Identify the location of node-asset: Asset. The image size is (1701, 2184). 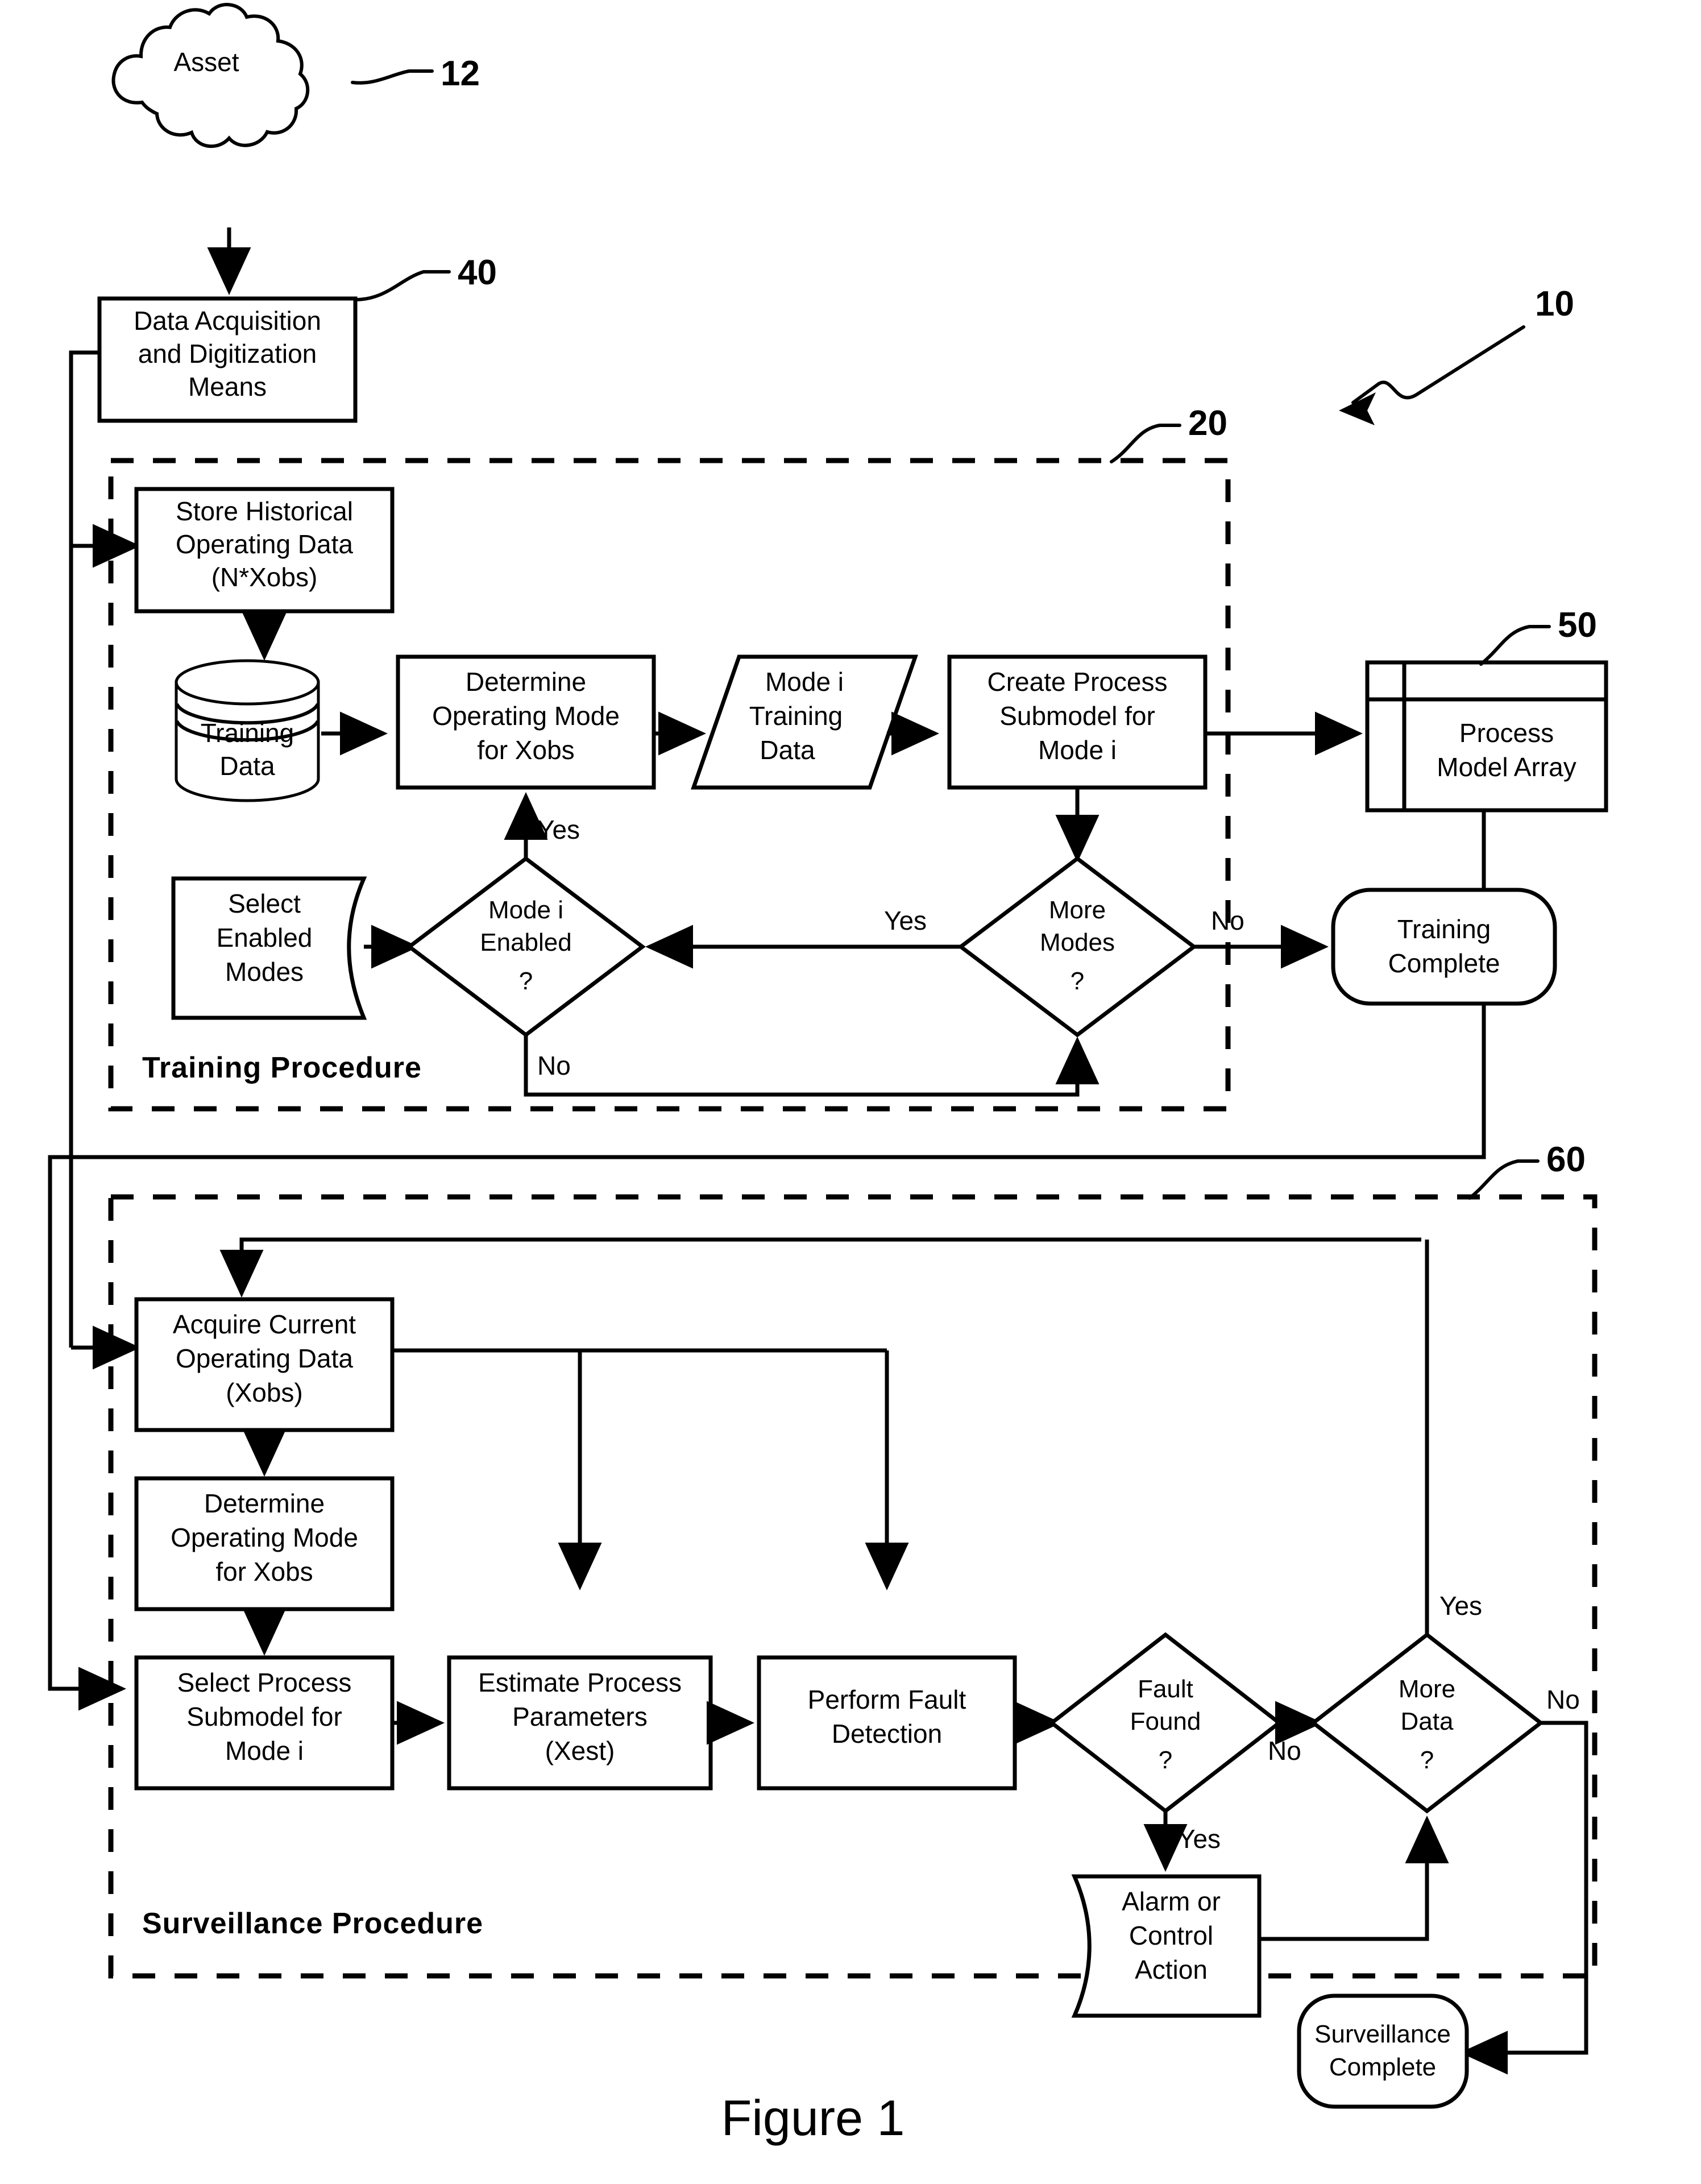
(210, 75).